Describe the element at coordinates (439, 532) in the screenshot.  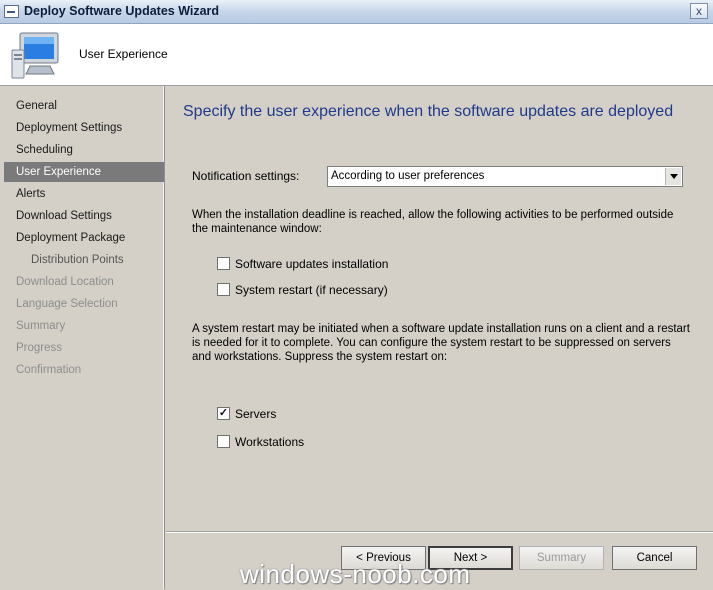
I see `footer-divider` at that location.